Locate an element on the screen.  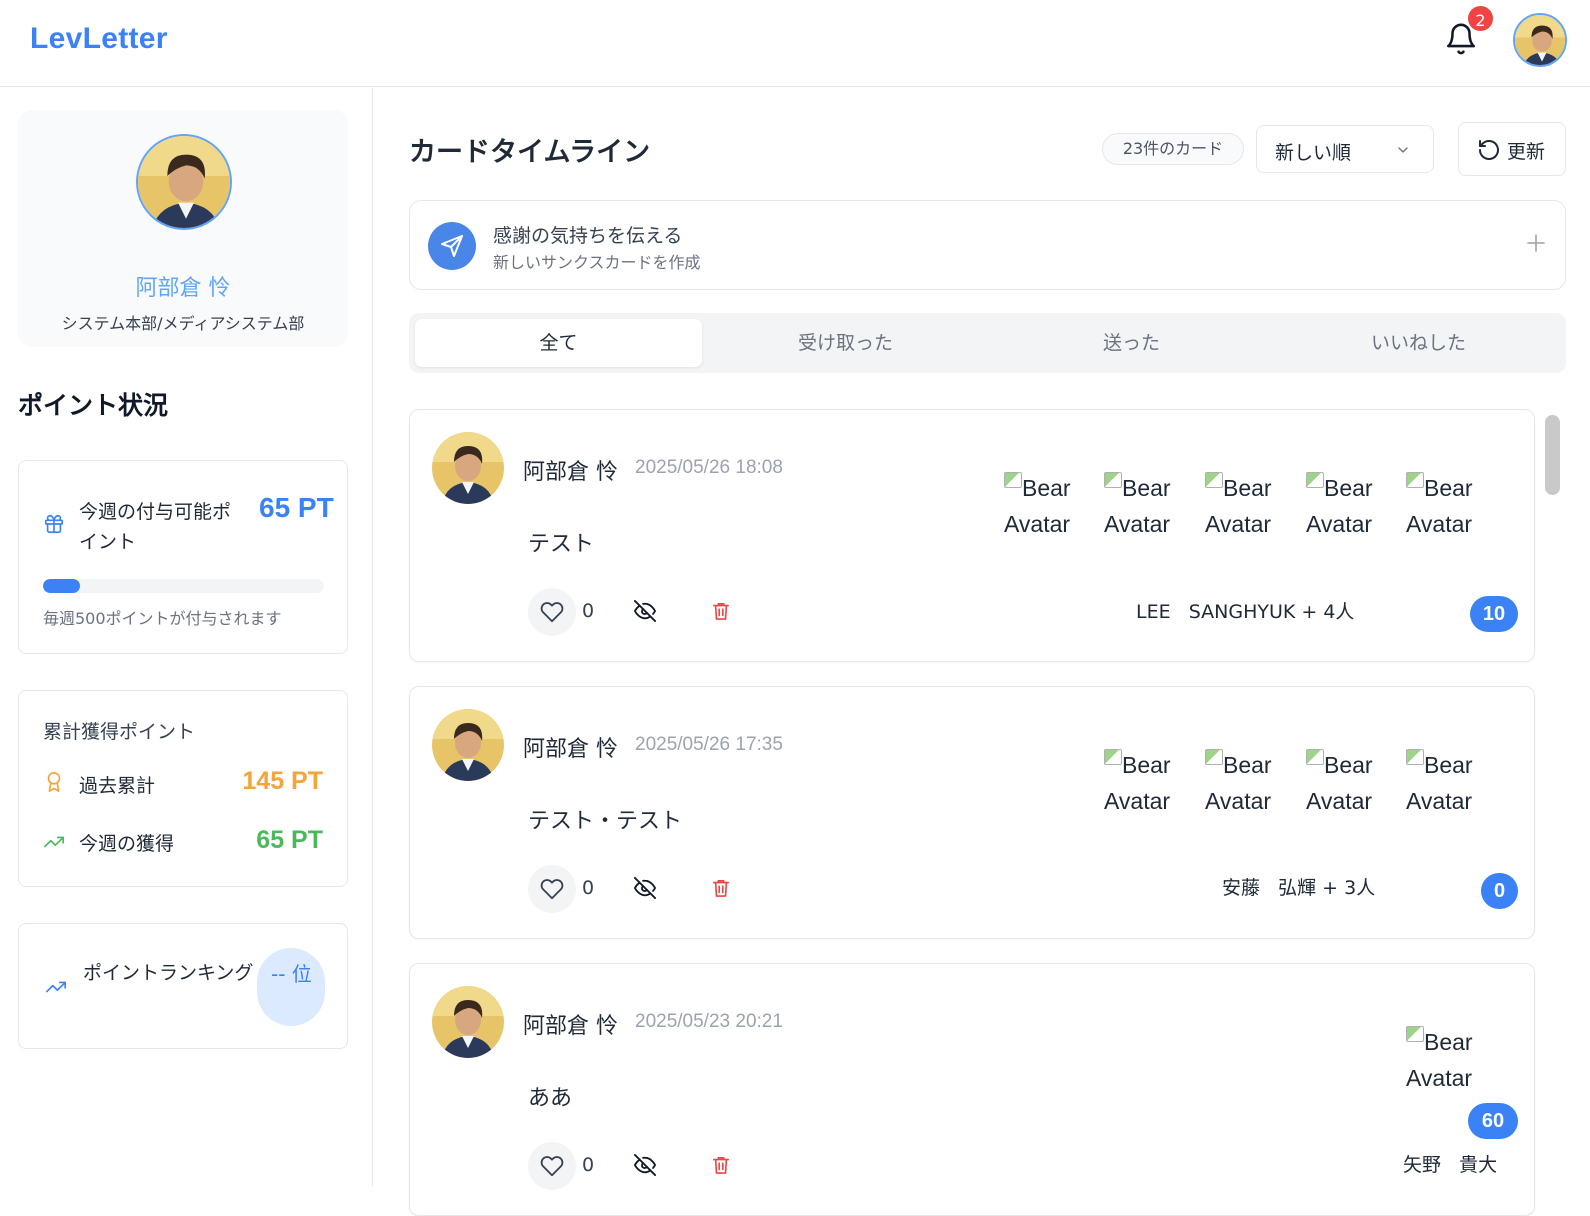
recipient-rest: 弘輝 + 3人 is located at coordinates (1327, 888).